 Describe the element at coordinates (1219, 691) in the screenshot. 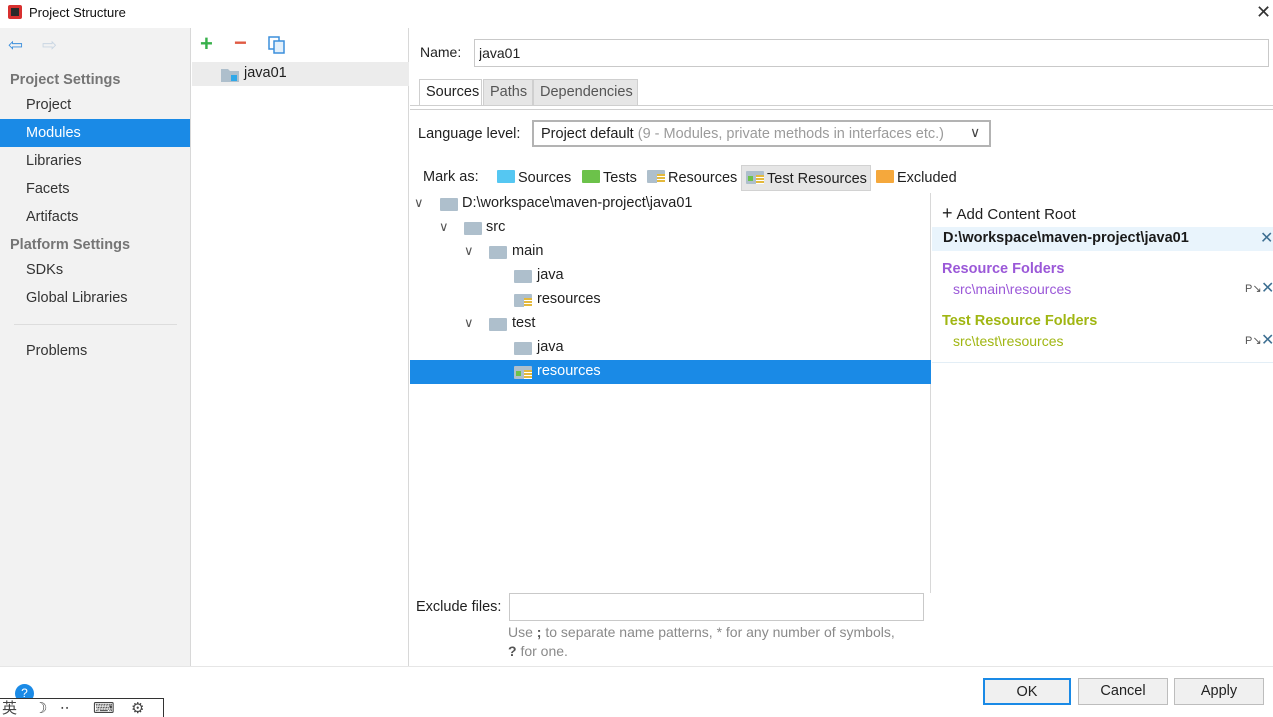

I see `apply-button: Apply` at that location.